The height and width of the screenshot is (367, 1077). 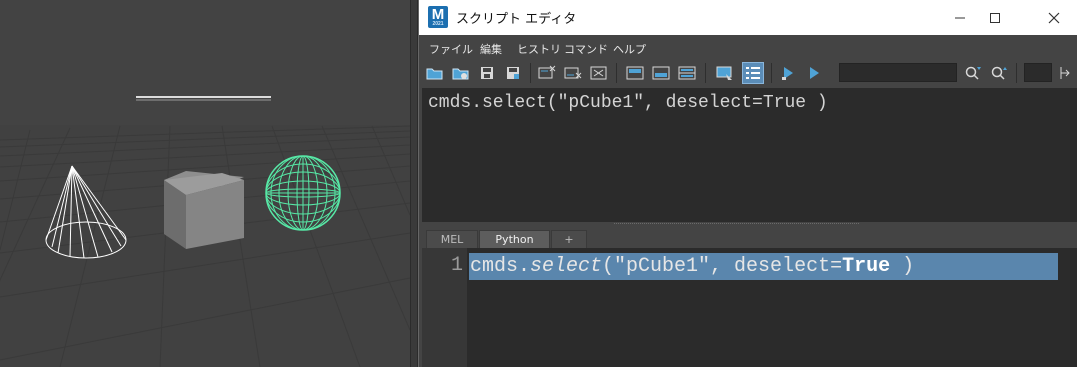 I want to click on code-args: ("pCube1", deselect=, so click(x=722, y=266).